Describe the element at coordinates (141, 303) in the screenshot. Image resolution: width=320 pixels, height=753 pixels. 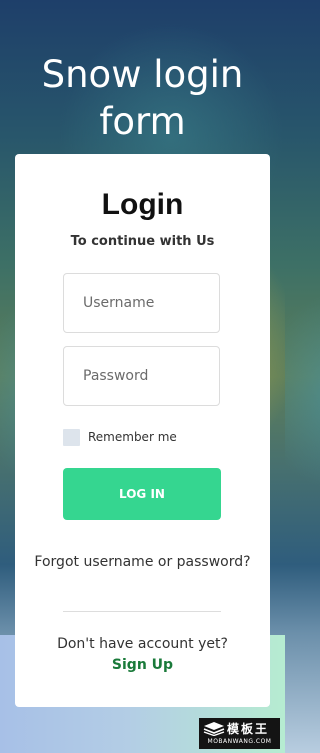
I see `username-input` at that location.